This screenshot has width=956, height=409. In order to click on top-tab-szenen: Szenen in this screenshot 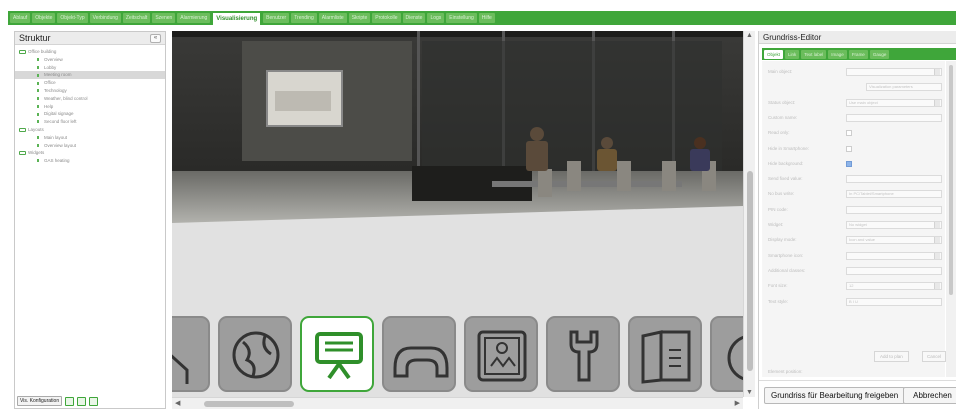, I will do `click(164, 18)`.